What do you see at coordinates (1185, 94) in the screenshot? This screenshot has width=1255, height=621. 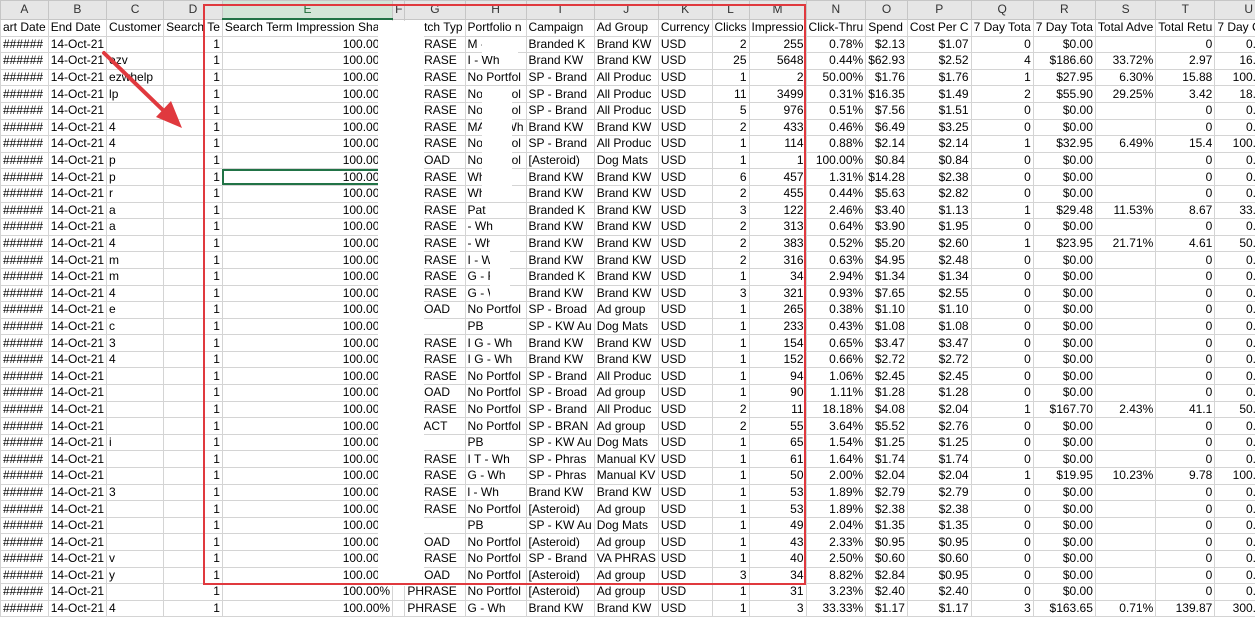 I see `cell: 3.42` at bounding box center [1185, 94].